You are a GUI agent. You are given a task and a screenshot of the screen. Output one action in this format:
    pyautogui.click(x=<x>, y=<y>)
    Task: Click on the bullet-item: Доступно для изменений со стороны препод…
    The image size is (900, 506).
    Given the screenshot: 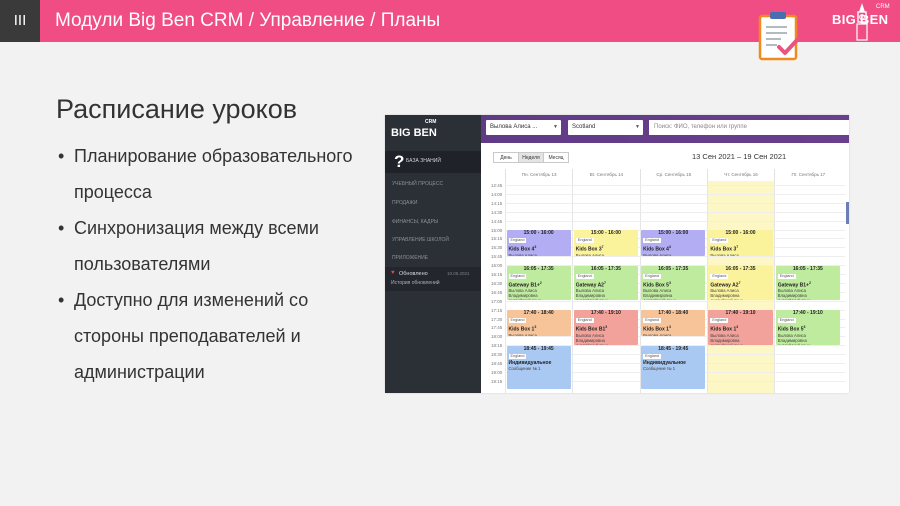 What is the action you would take?
    pyautogui.click(x=208, y=336)
    